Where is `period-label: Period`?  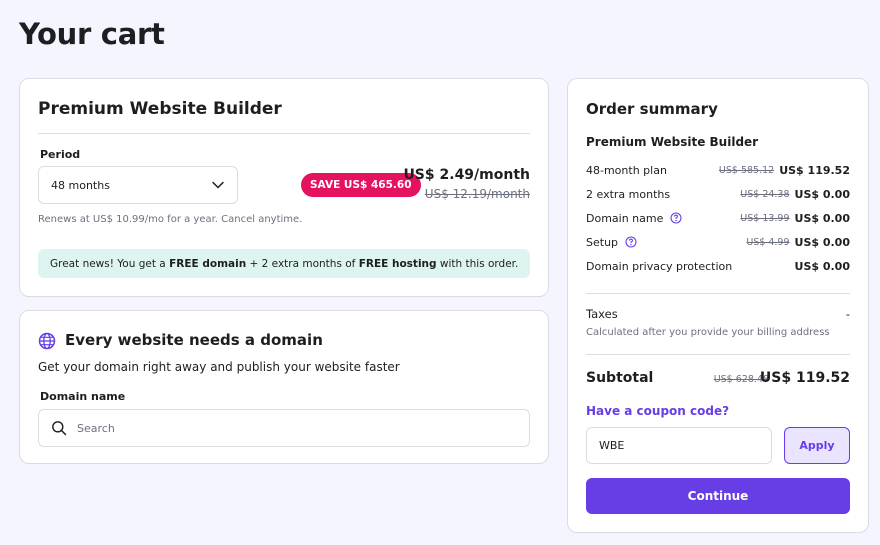
period-label: Period is located at coordinates (60, 154).